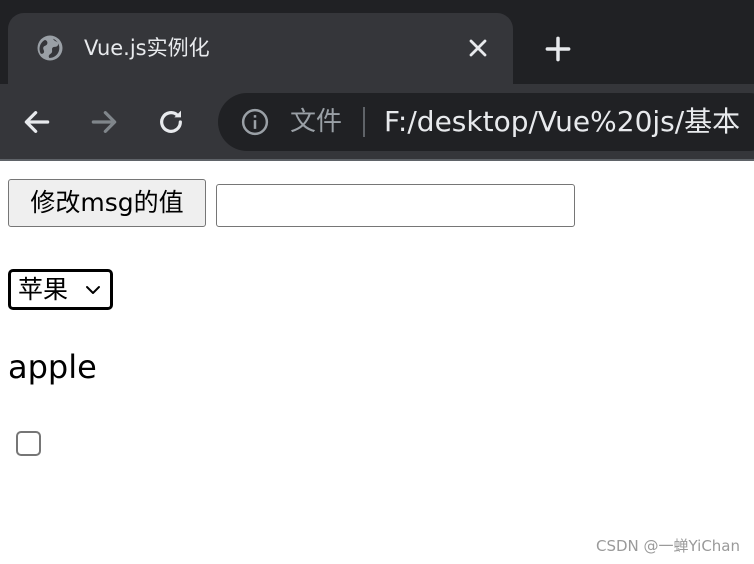 This screenshot has width=754, height=564. I want to click on arrow-left-icon, so click(37, 122).